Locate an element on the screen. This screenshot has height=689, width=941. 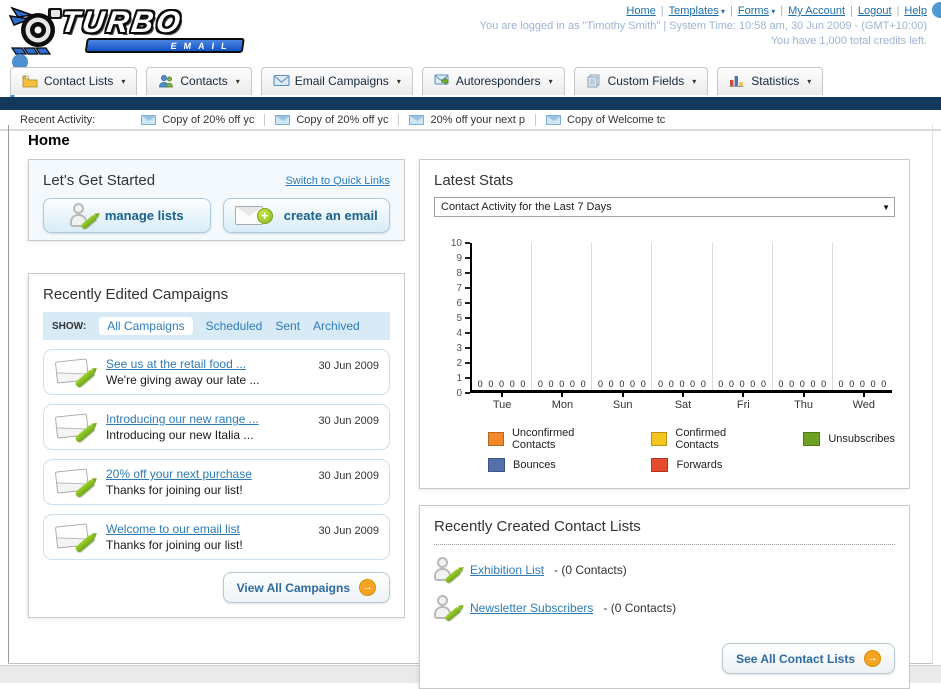
y-tick-label: 5 is located at coordinates (459, 318).